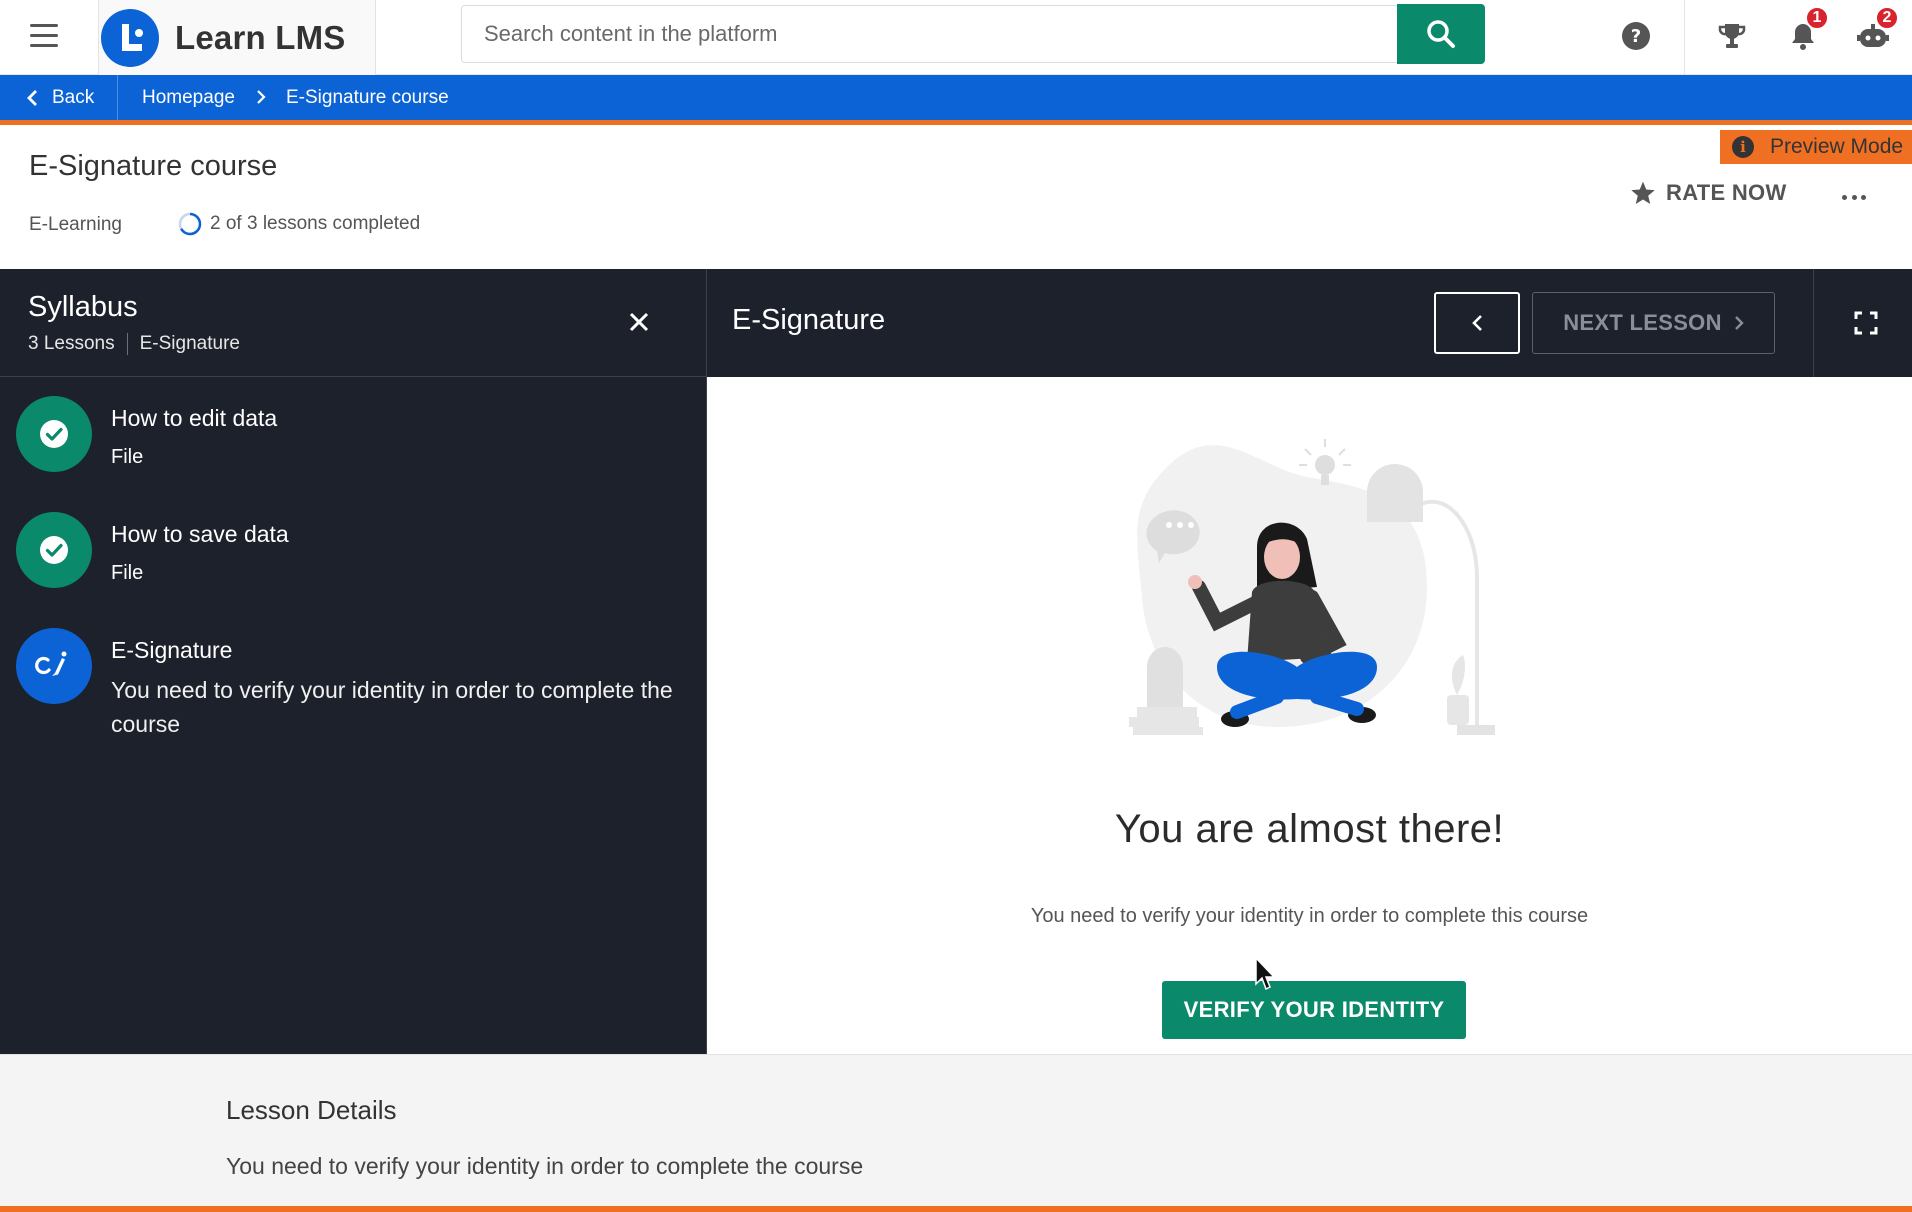 The image size is (1912, 1212). What do you see at coordinates (200, 534) in the screenshot?
I see `lesson-title: How to save data` at bounding box center [200, 534].